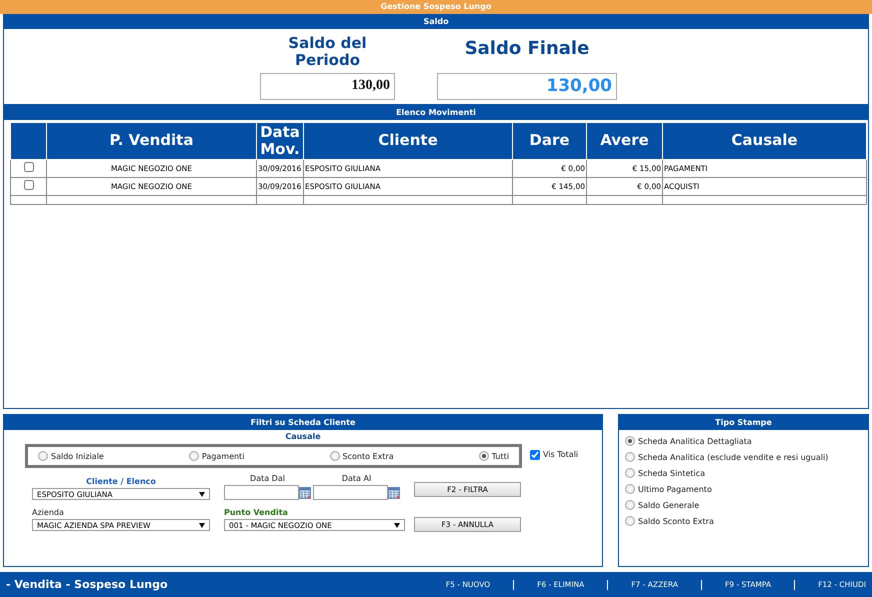  What do you see at coordinates (675, 489) in the screenshot?
I see `option-label: Ultimo Pagamento` at bounding box center [675, 489].